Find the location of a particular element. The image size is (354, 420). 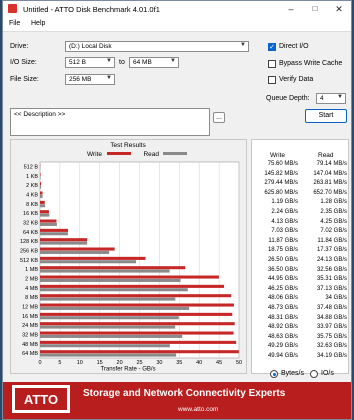

start-button: Start is located at coordinates (326, 116).